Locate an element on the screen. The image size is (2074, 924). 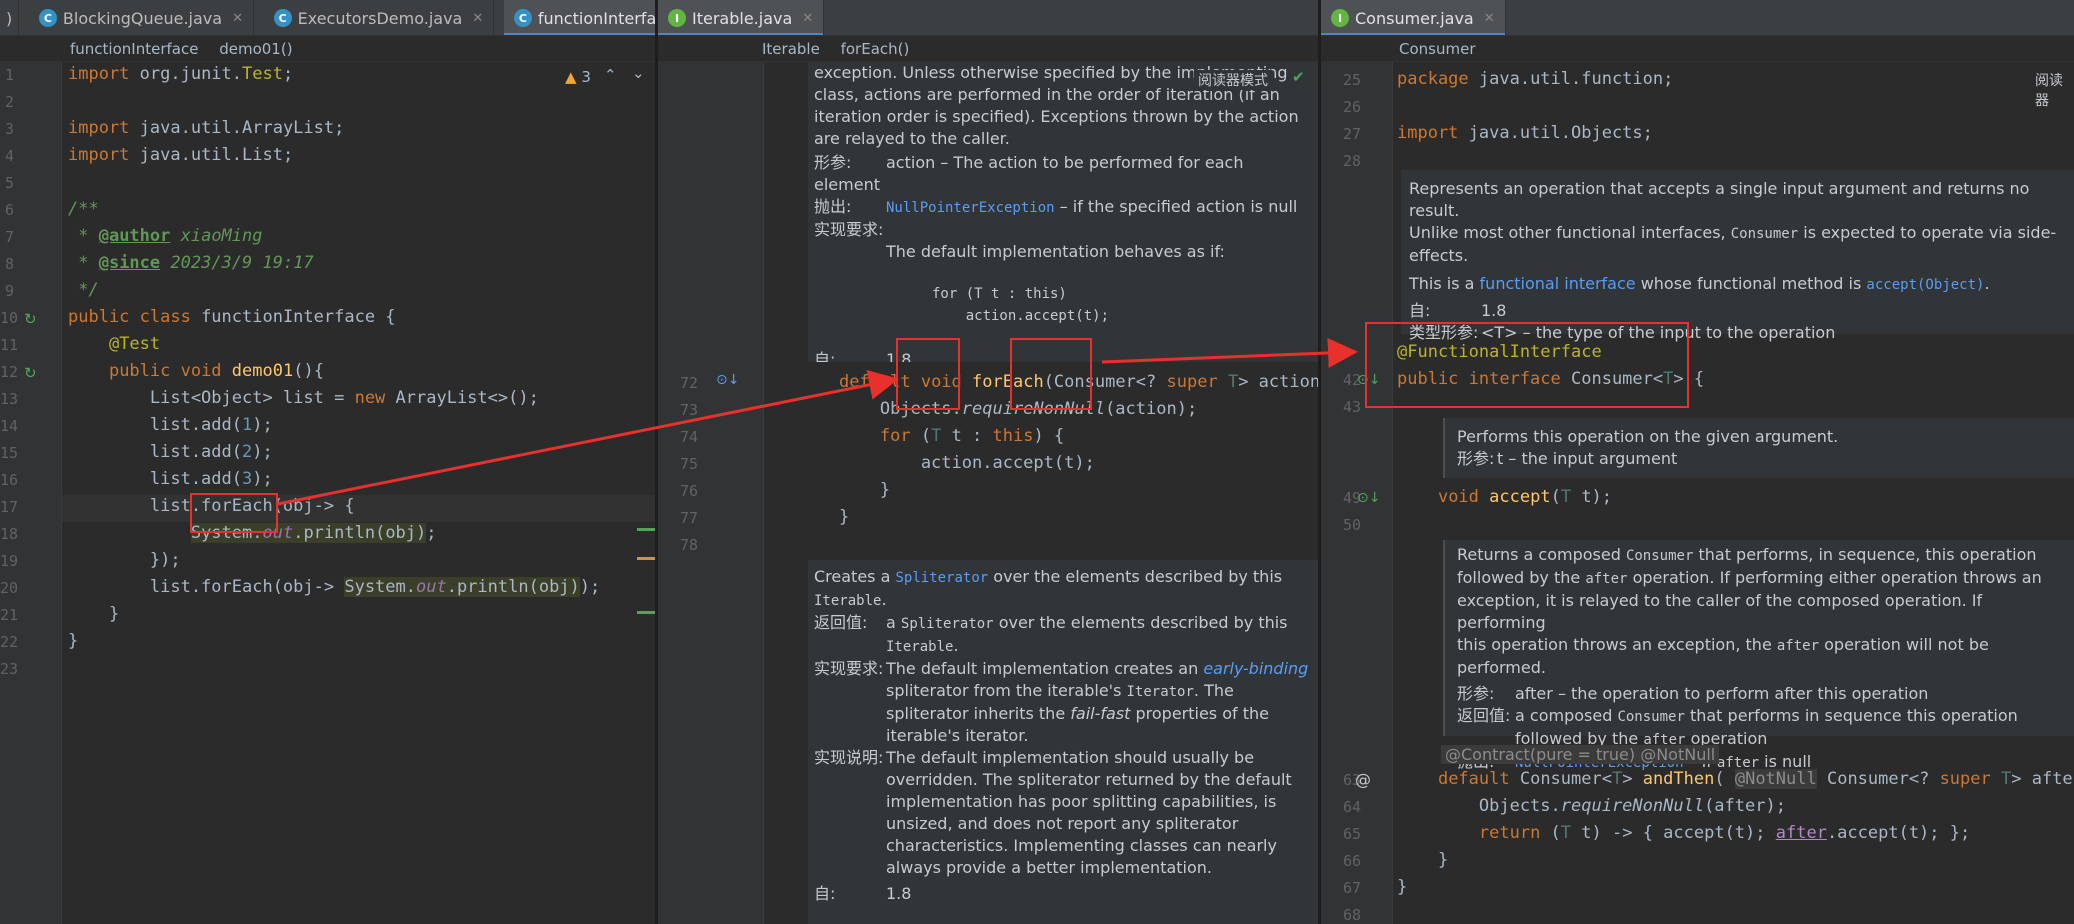
tab-consumer: I Consumer.java ✕ is located at coordinates (1413, 17).